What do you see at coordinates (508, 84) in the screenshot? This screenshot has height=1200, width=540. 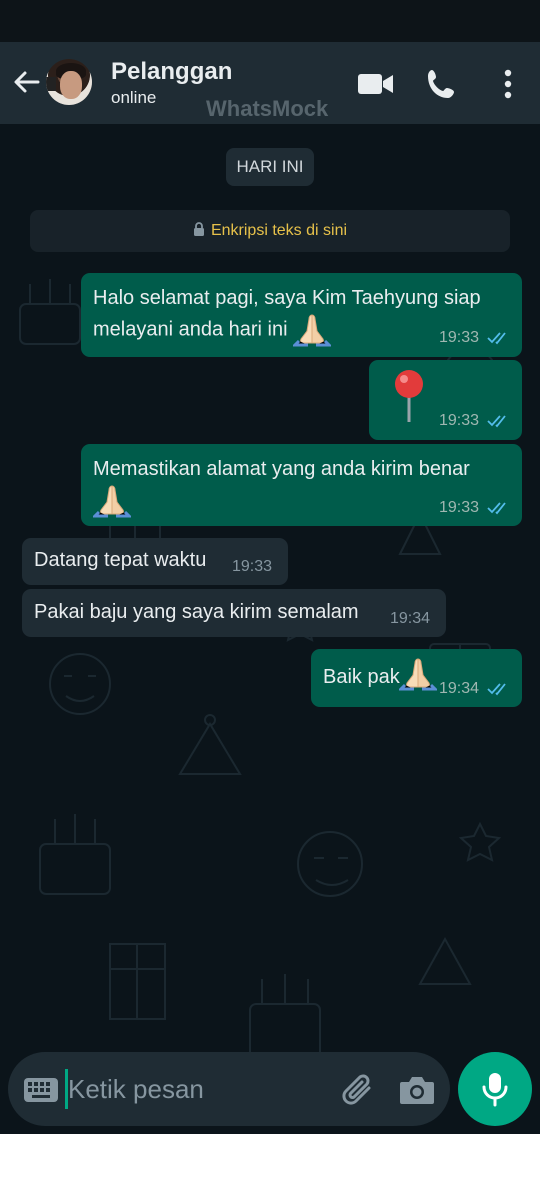 I see `more-options-icon` at bounding box center [508, 84].